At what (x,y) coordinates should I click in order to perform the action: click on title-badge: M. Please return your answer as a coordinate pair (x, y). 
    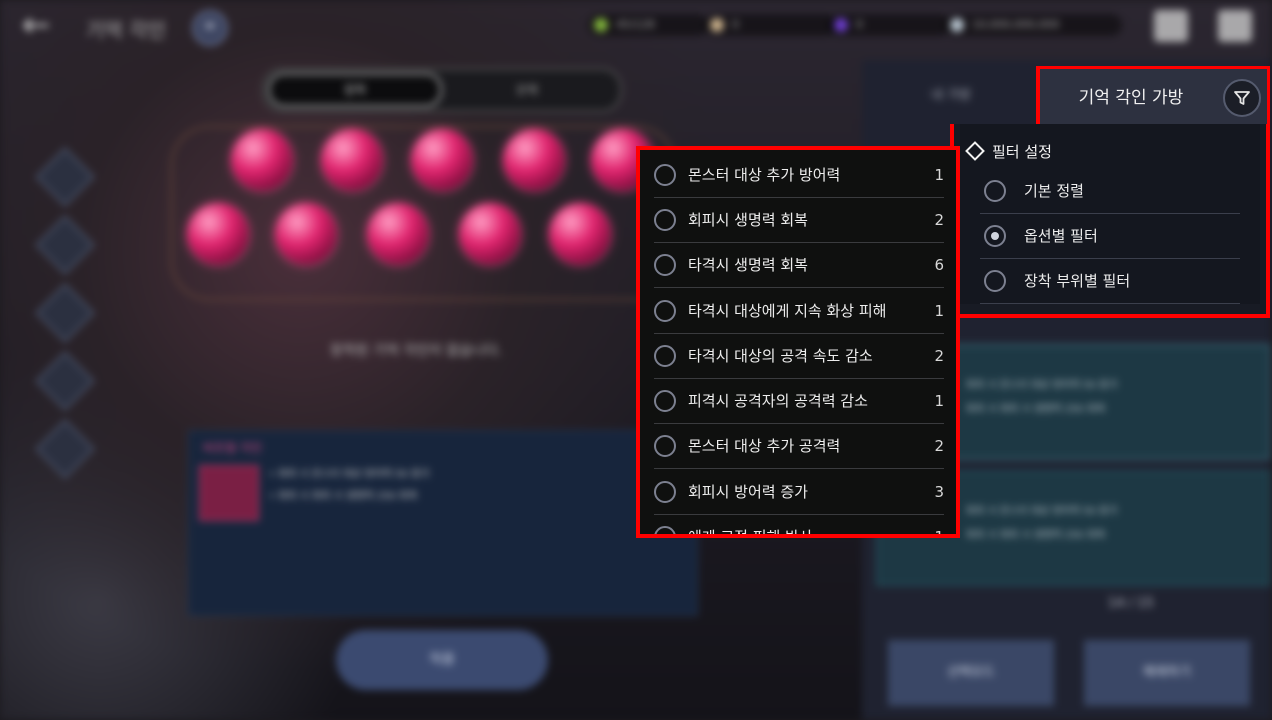
    Looking at the image, I should click on (210, 28).